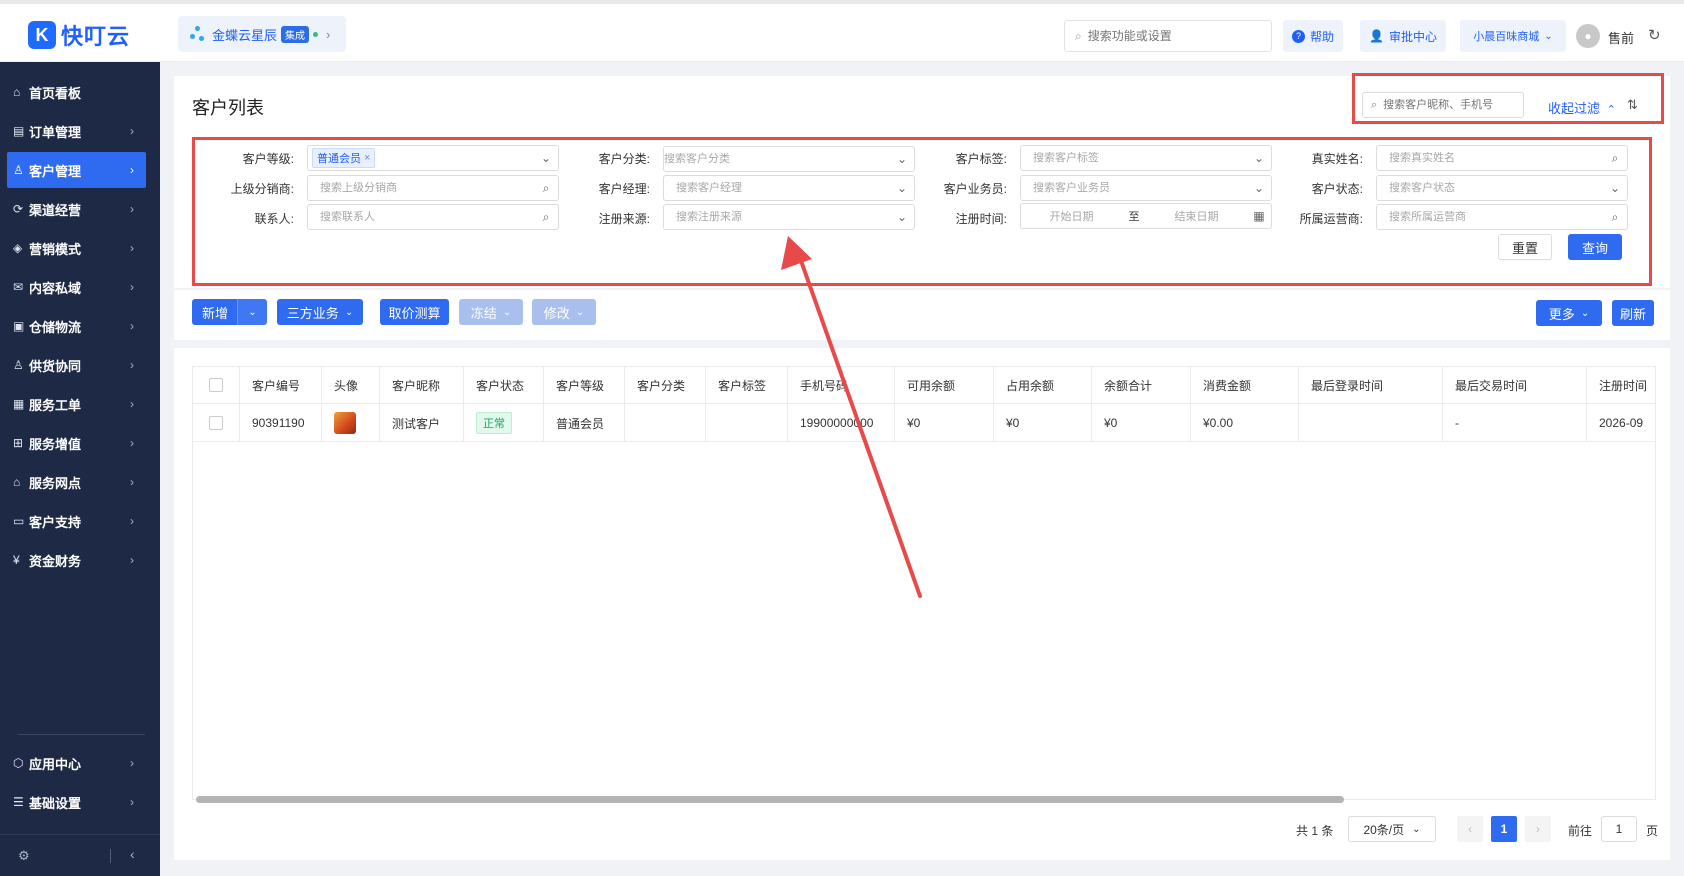 The width and height of the screenshot is (1684, 876). What do you see at coordinates (433, 158) in the screenshot?
I see `level-select: 普通会员 × ⌄` at bounding box center [433, 158].